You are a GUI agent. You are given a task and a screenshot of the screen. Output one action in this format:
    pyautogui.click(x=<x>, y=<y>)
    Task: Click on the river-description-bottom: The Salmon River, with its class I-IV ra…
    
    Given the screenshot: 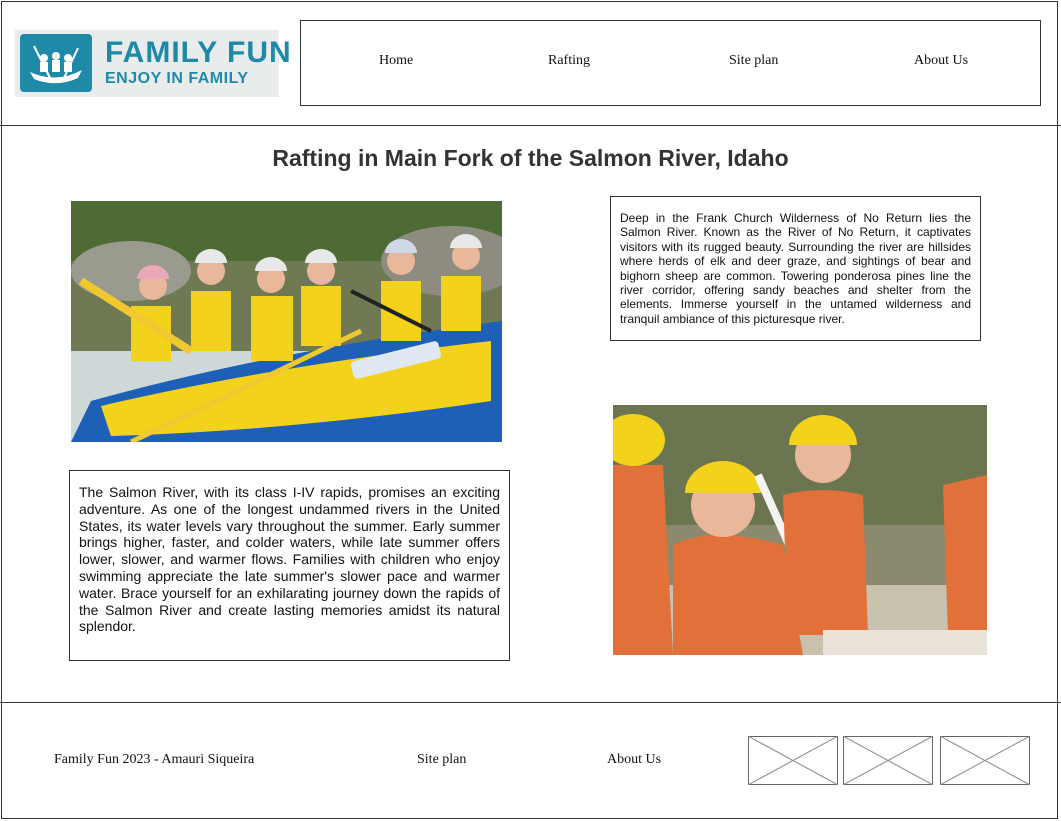 What is the action you would take?
    pyautogui.click(x=289, y=565)
    